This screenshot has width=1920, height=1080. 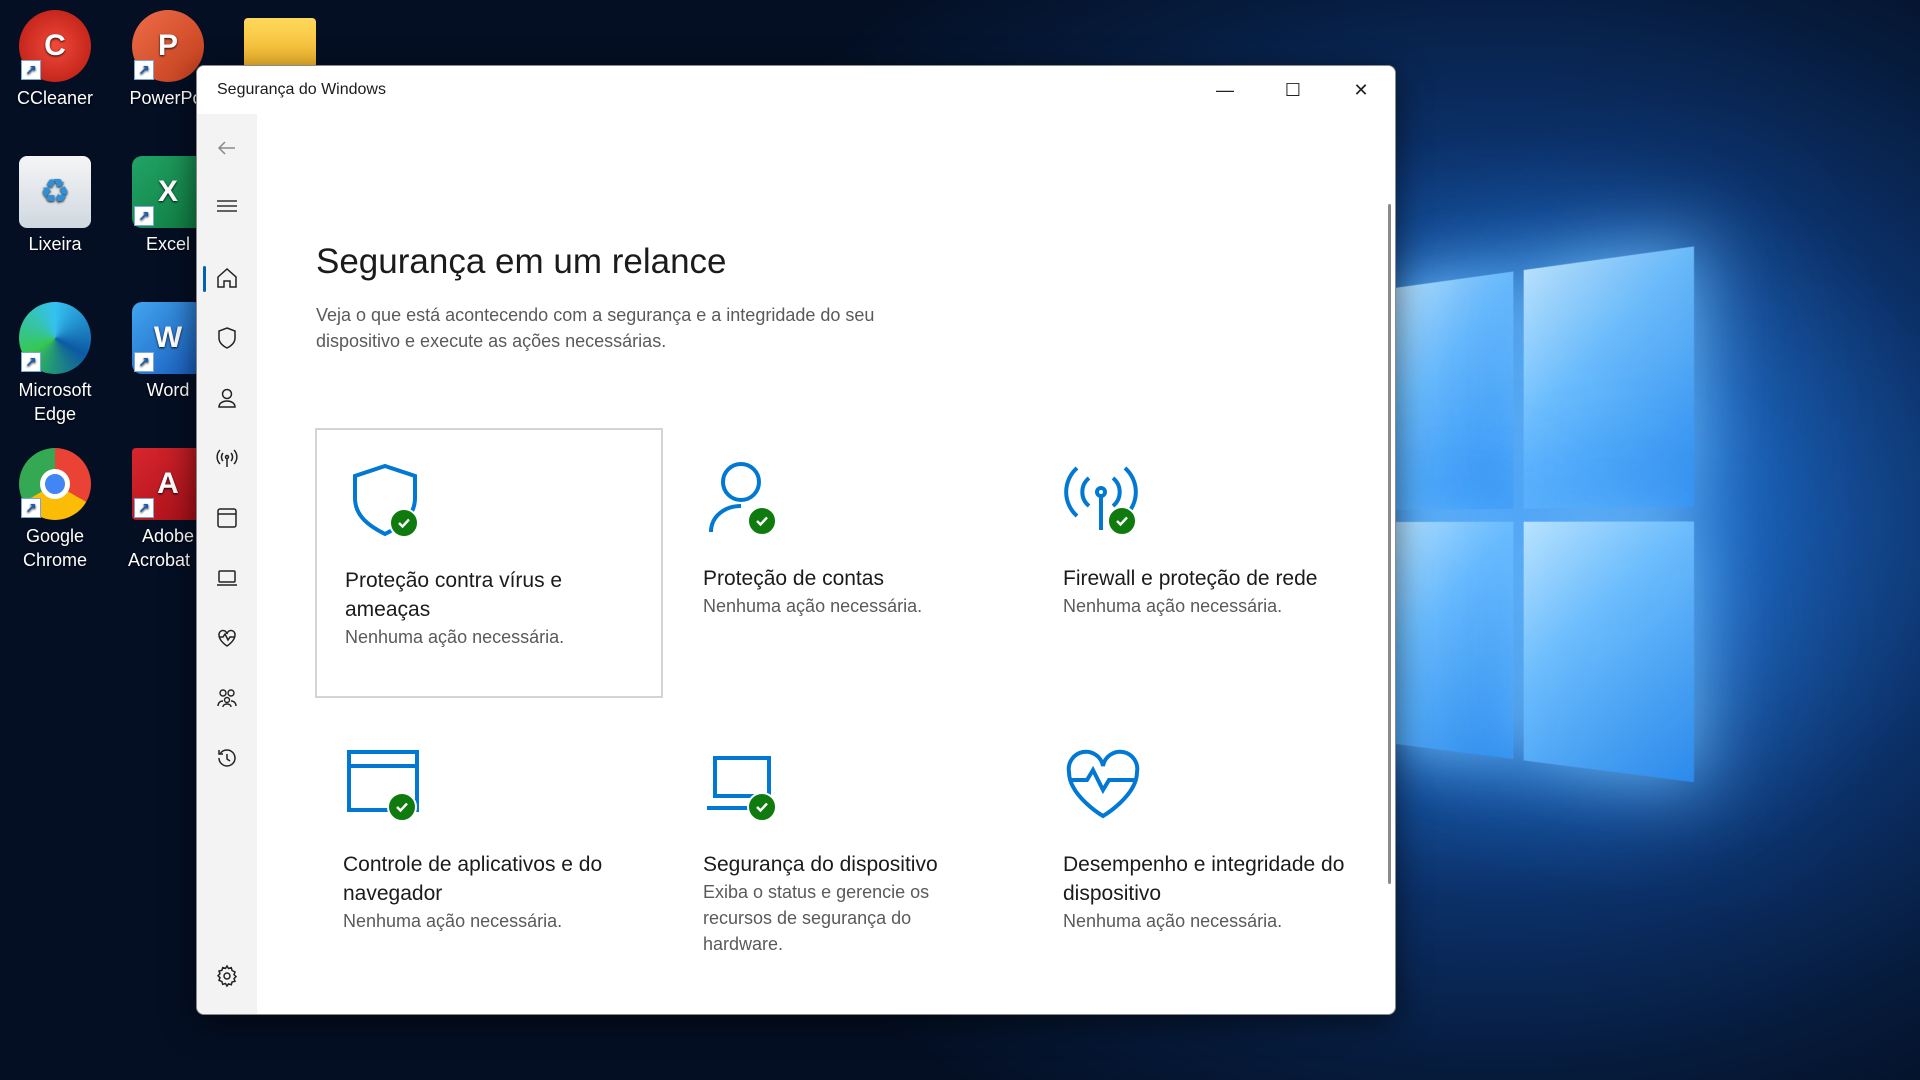 I want to click on sidebar-item-device-security, so click(x=227, y=578).